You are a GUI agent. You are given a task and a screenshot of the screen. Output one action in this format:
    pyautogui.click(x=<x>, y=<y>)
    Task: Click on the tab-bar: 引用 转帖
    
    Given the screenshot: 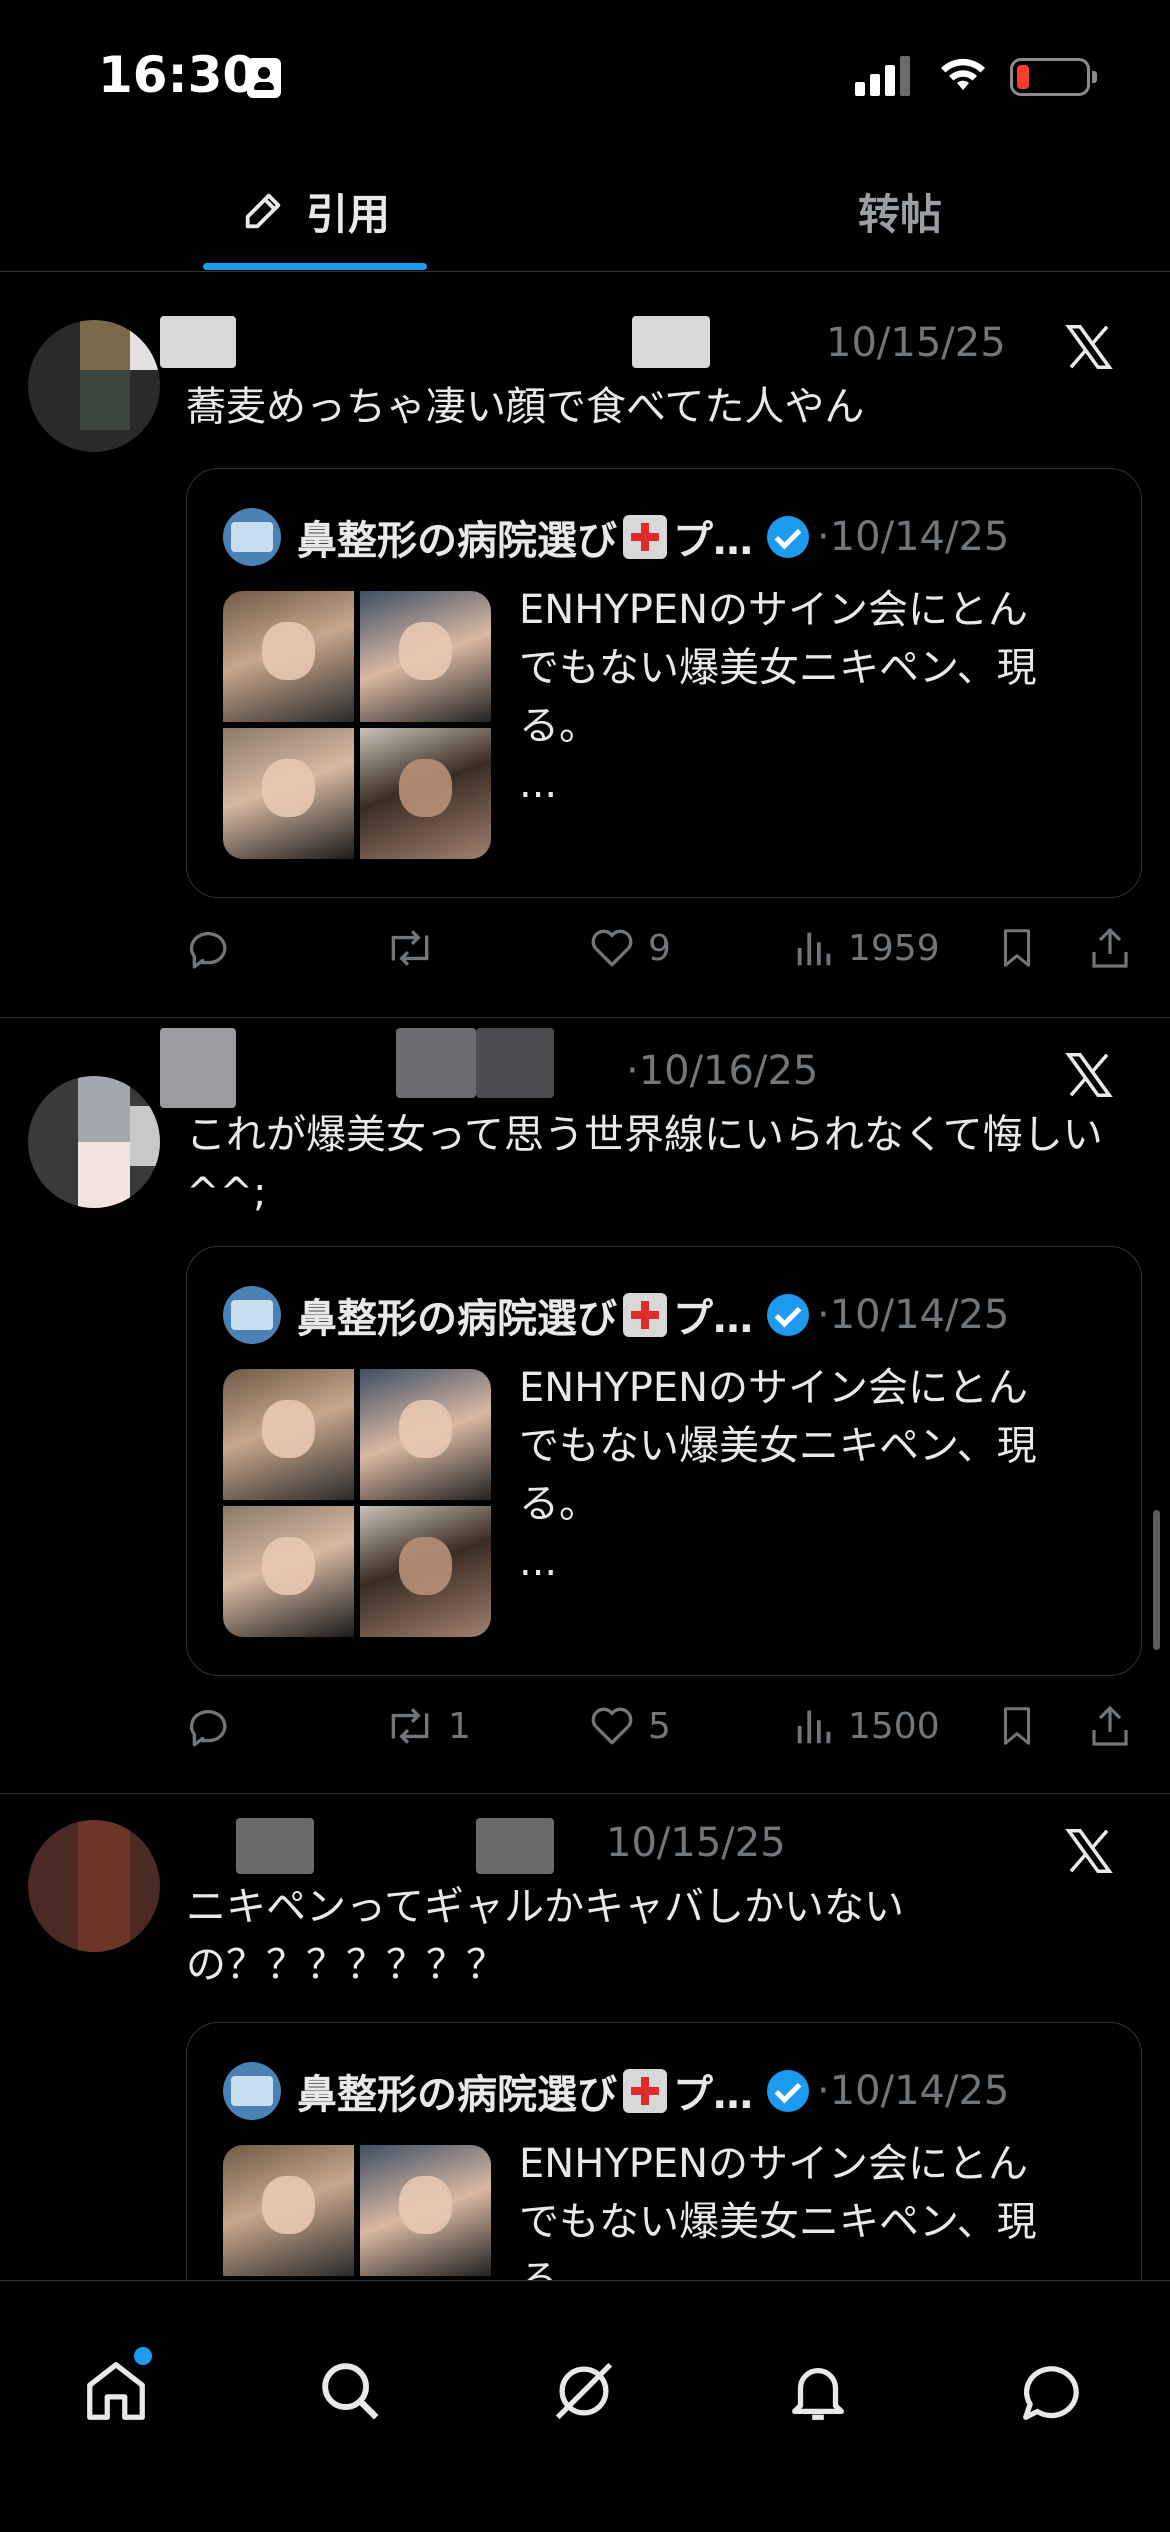 What is the action you would take?
    pyautogui.click(x=585, y=211)
    